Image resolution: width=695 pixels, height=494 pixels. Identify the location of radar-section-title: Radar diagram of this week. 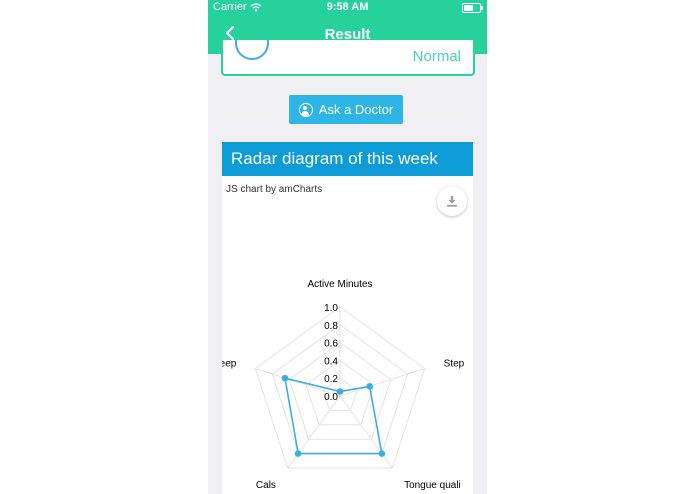
(347, 159).